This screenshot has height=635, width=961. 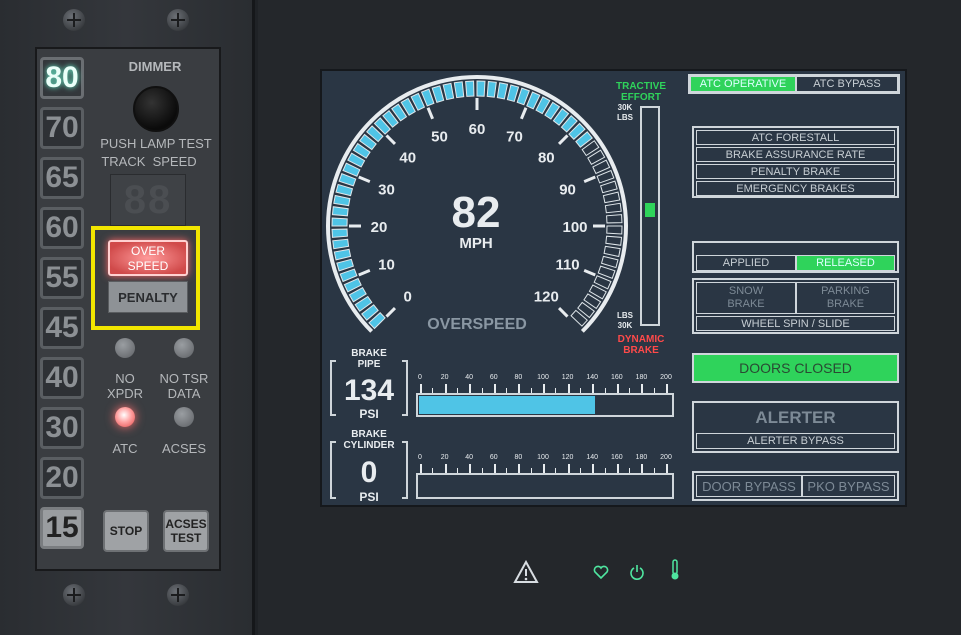 I want to click on tractive-top-scale: 30K LBS, so click(x=625, y=113).